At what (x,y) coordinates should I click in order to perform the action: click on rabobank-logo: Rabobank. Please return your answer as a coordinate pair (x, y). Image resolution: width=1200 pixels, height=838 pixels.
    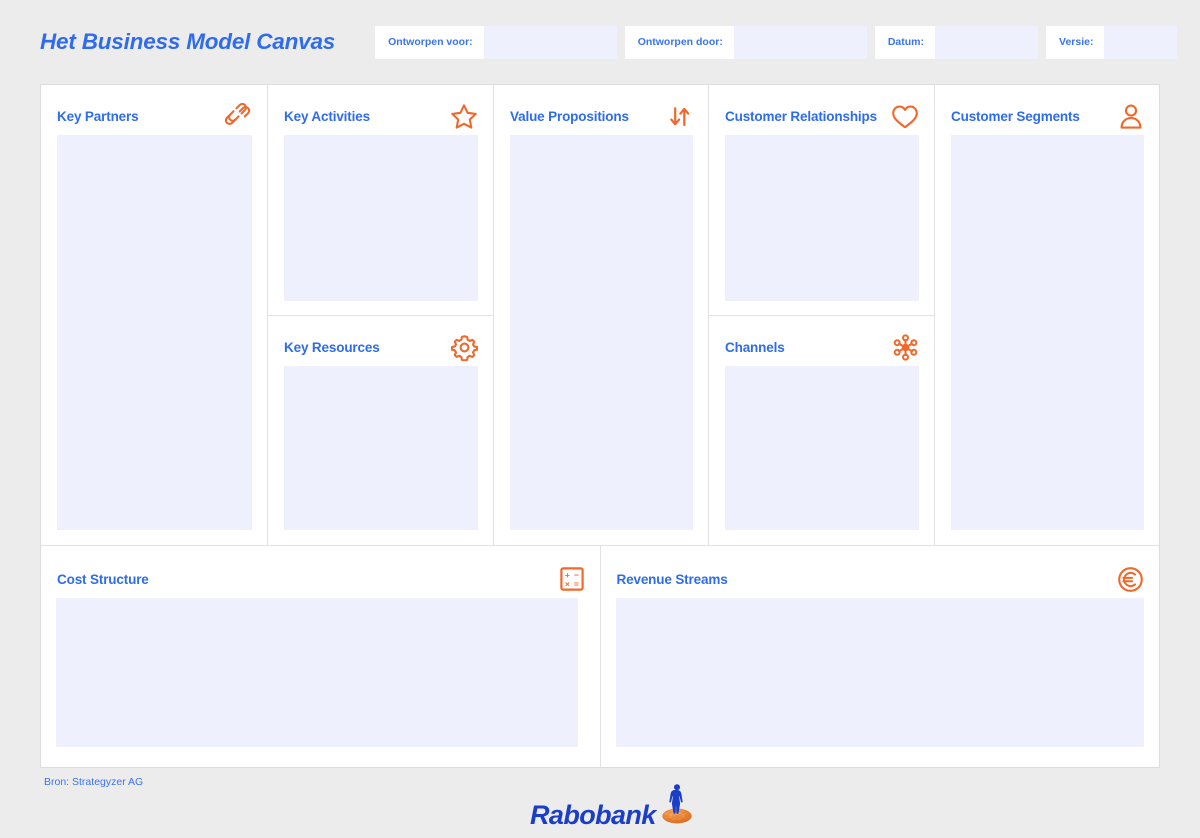
    Looking at the image, I should click on (612, 805).